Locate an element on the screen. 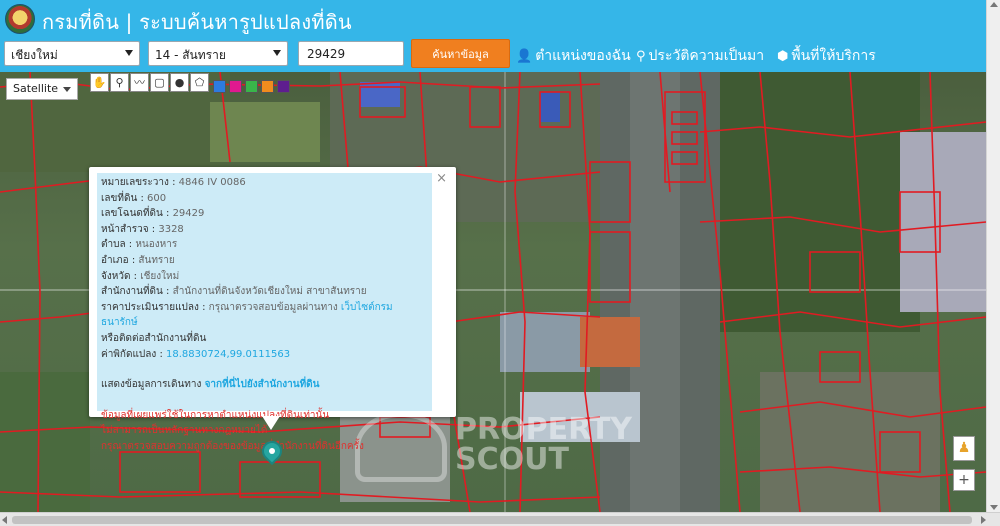 The image size is (1000, 526). vertical-scrollbar is located at coordinates (993, 256).